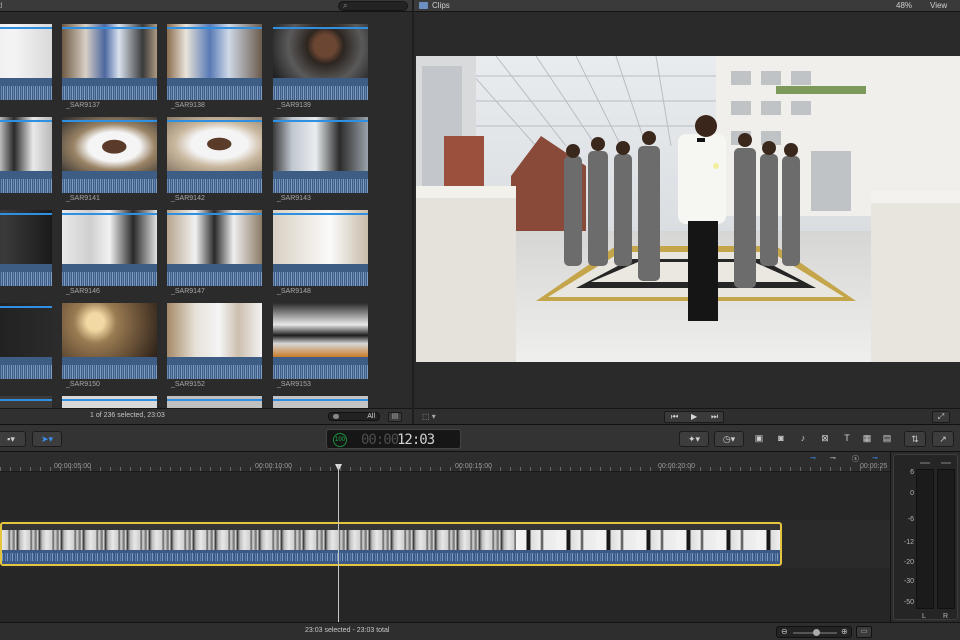 This screenshot has height=640, width=960. I want to click on meter-bar-left, so click(925, 535).